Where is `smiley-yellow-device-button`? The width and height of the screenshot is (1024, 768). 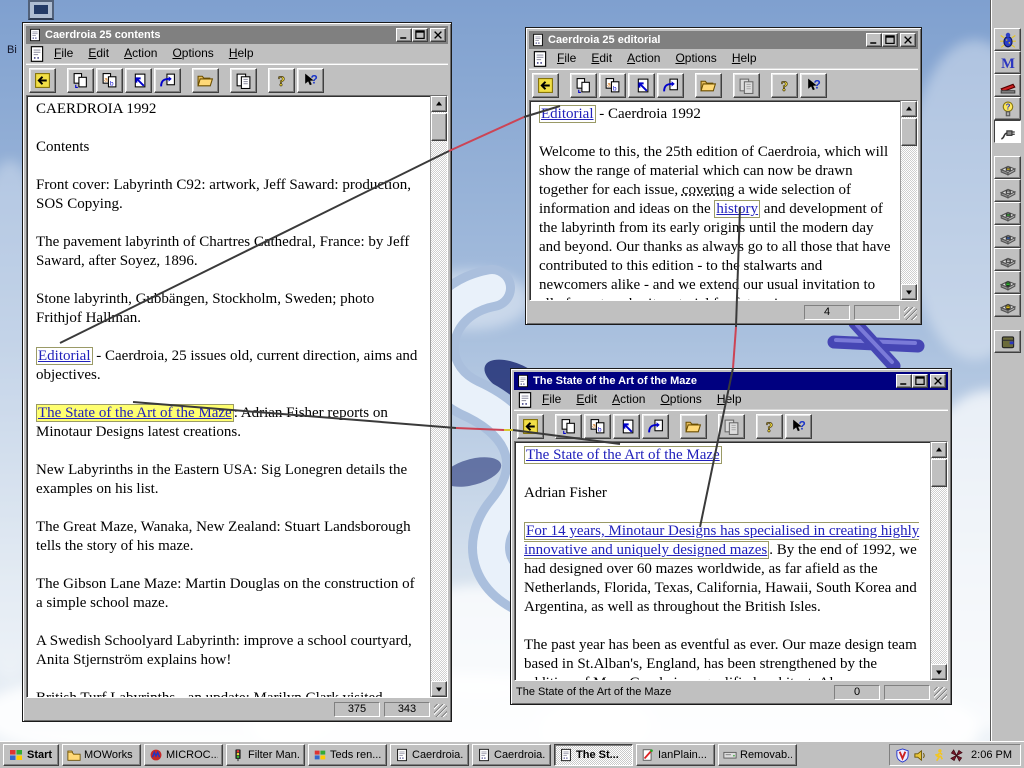
smiley-yellow-device-button is located at coordinates (1007, 305).